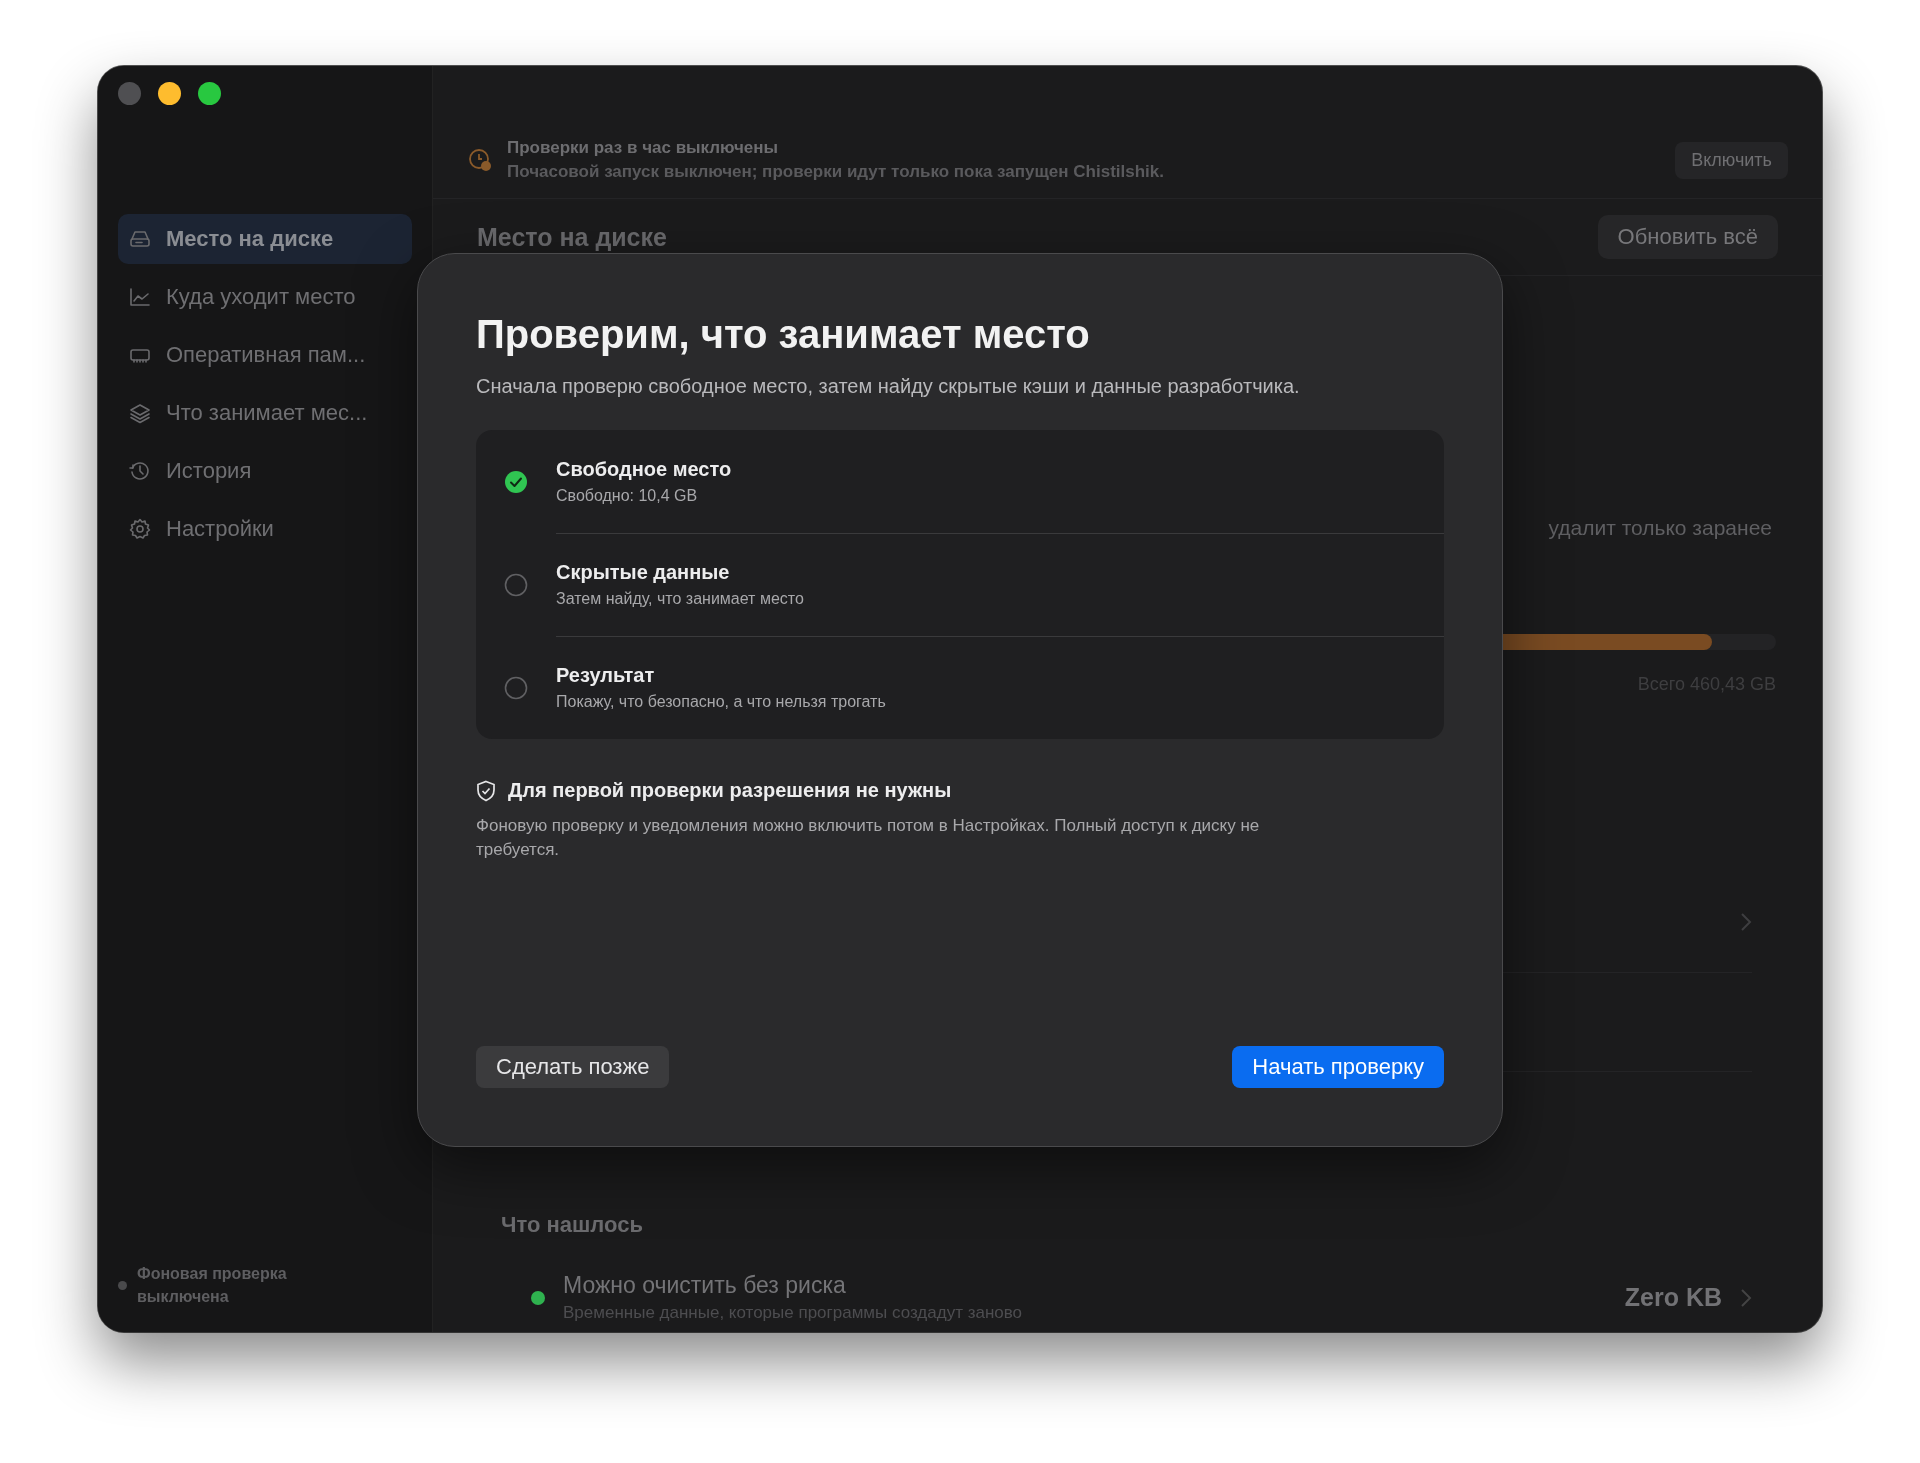  Describe the element at coordinates (606, 675) in the screenshot. I see `step-title: Результат` at that location.